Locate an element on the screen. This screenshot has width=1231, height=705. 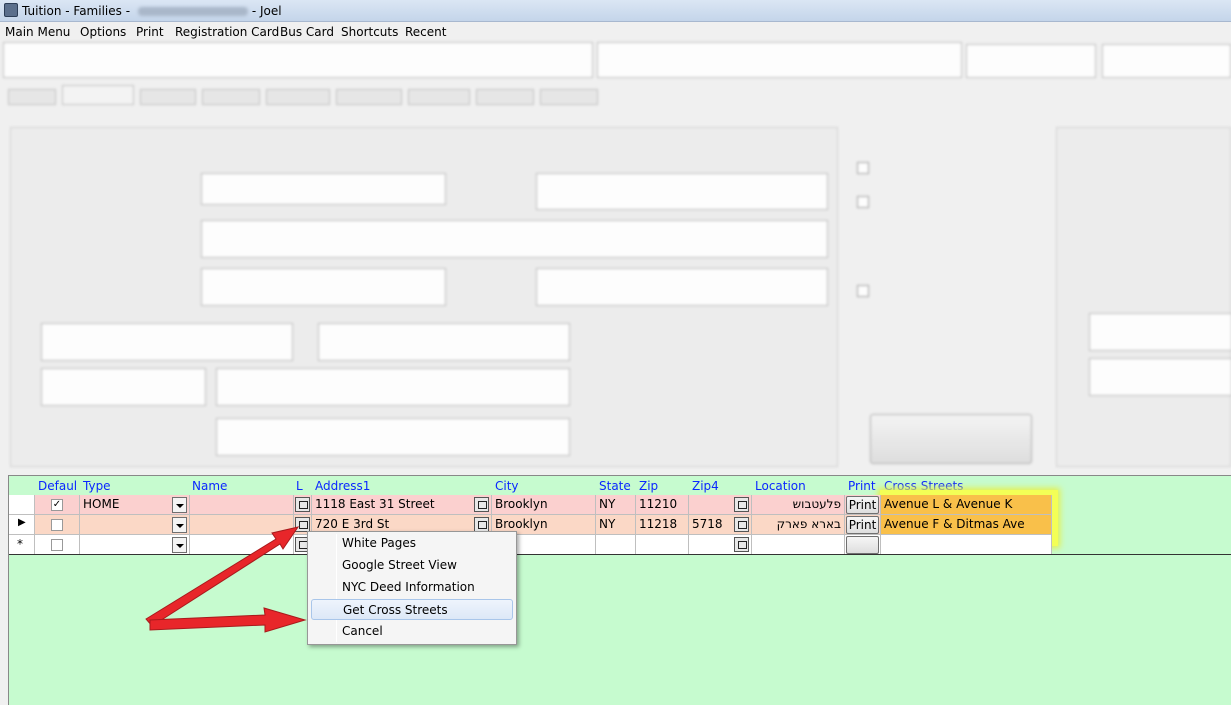
annotation-arrows is located at coordinates (226, 579).